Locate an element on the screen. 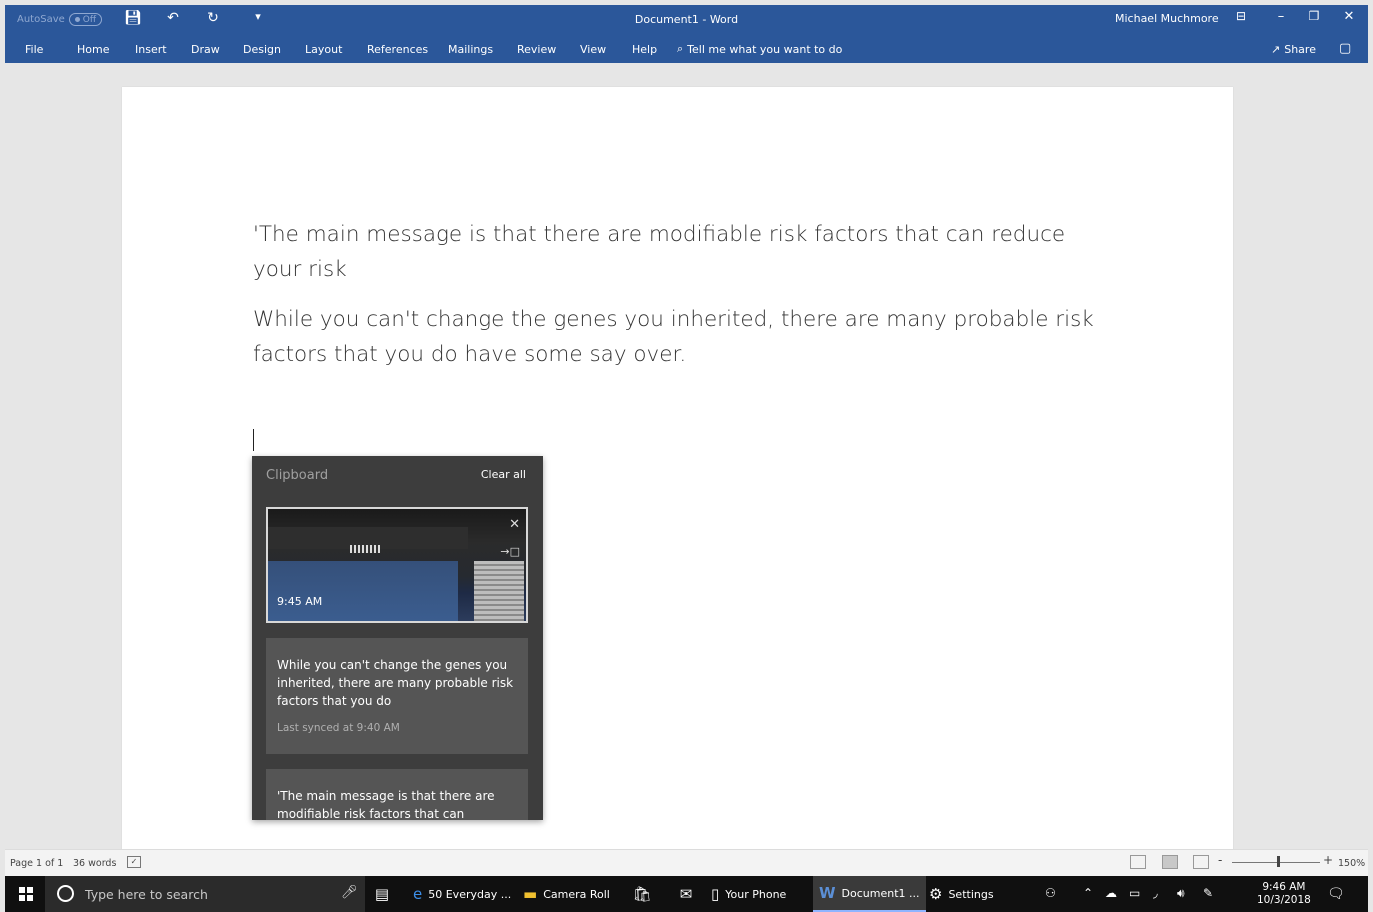 Image resolution: width=1373 pixels, height=912 pixels. proofing-icon: ✓ is located at coordinates (134, 862).